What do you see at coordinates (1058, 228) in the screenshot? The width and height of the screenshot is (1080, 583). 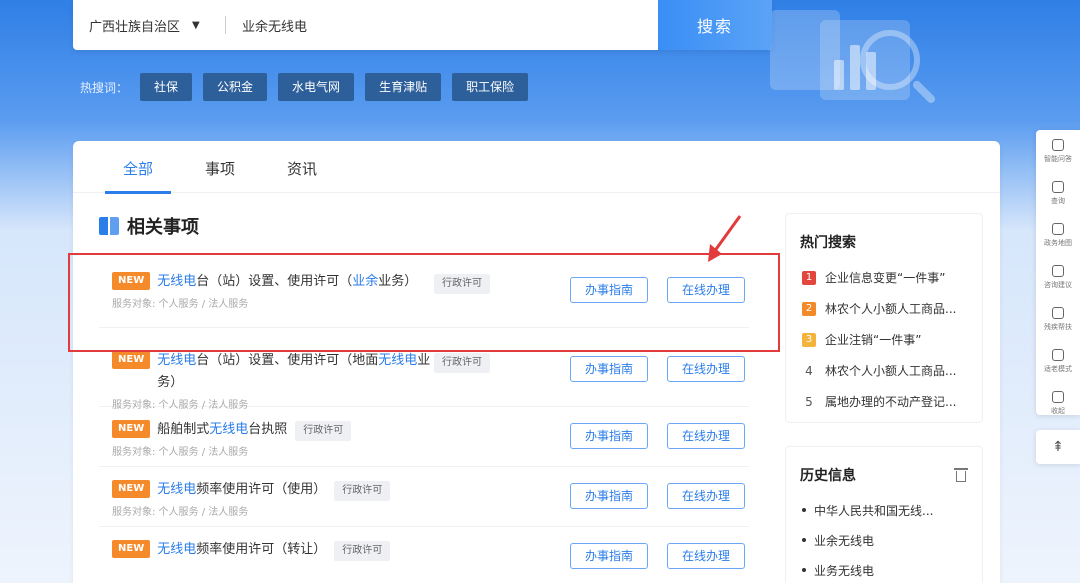 I see `map-icon` at bounding box center [1058, 228].